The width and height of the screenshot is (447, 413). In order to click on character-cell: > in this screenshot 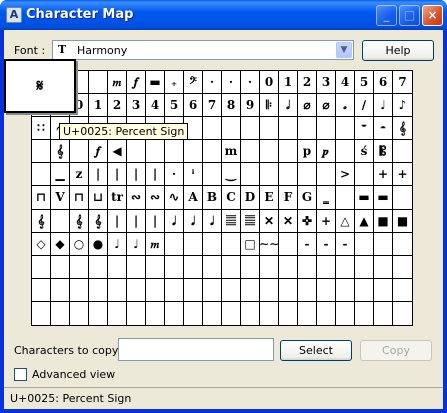, I will do `click(345, 175)`.